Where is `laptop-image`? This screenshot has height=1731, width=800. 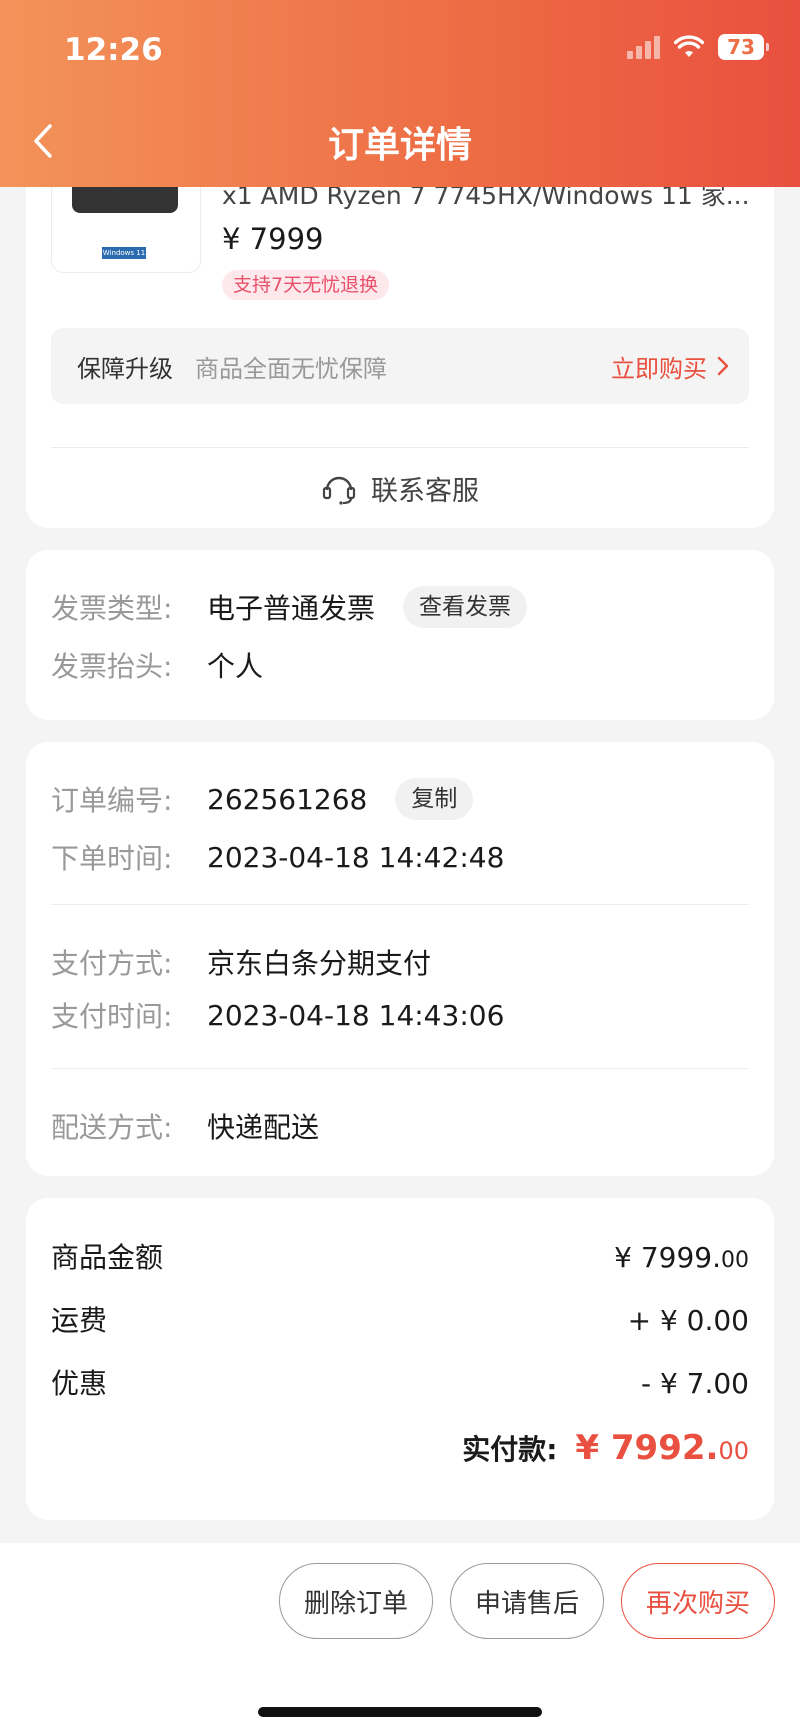 laptop-image is located at coordinates (125, 198).